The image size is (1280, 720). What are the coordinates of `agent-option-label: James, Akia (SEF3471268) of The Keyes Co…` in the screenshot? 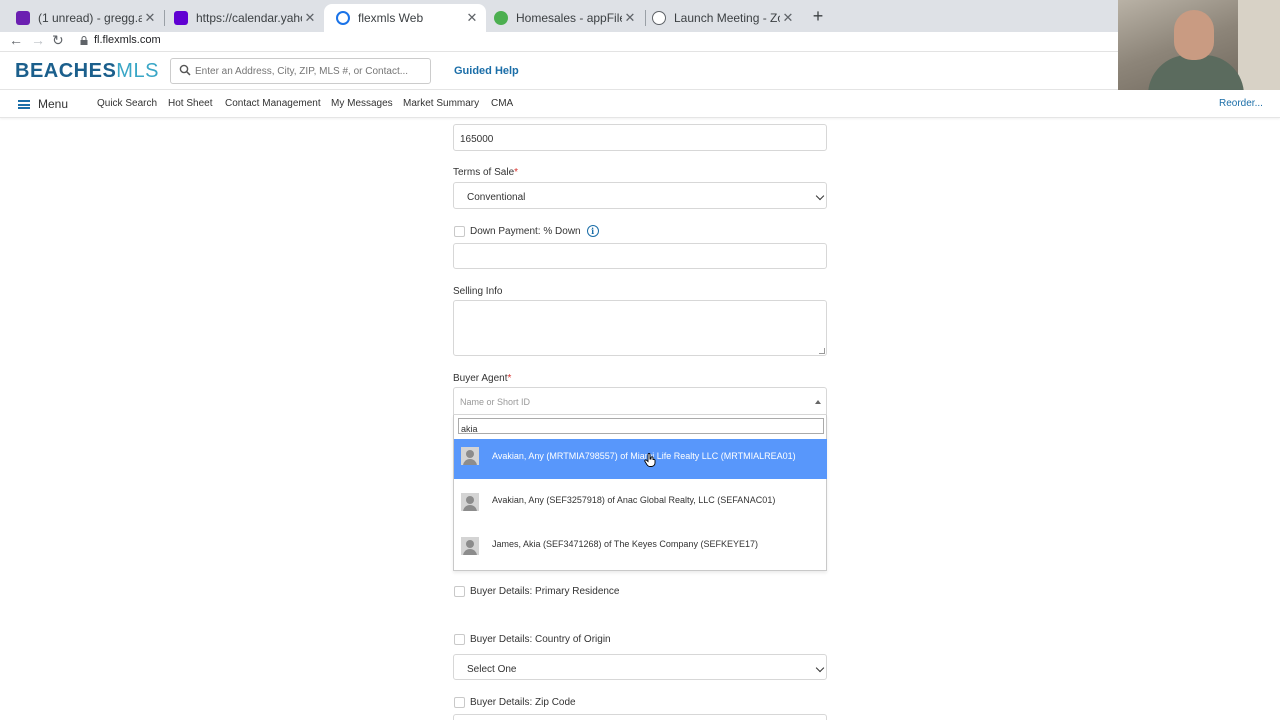 It's located at (625, 544).